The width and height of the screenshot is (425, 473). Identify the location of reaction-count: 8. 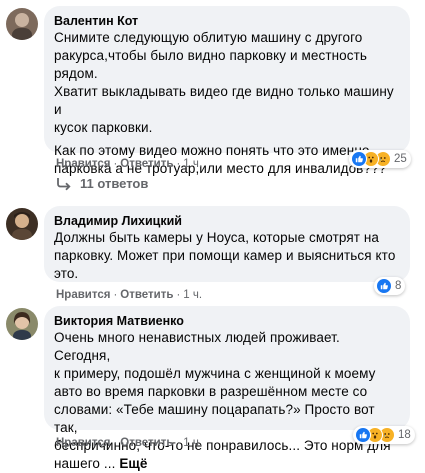
(398, 286).